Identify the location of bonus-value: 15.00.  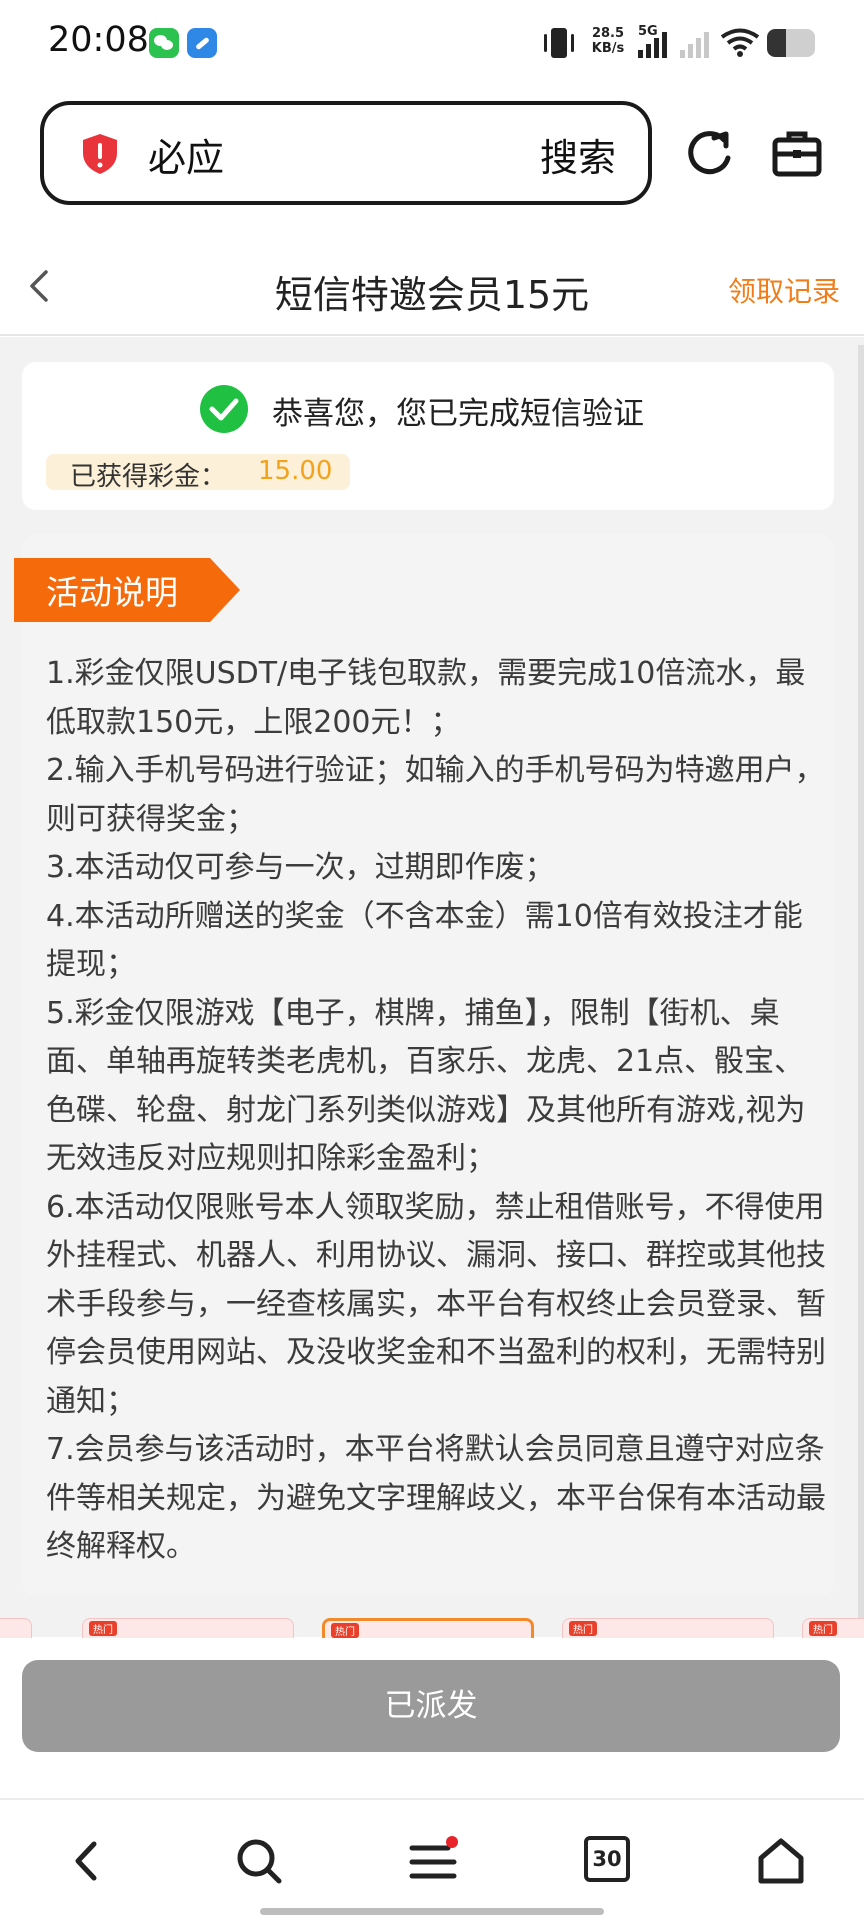
(295, 471).